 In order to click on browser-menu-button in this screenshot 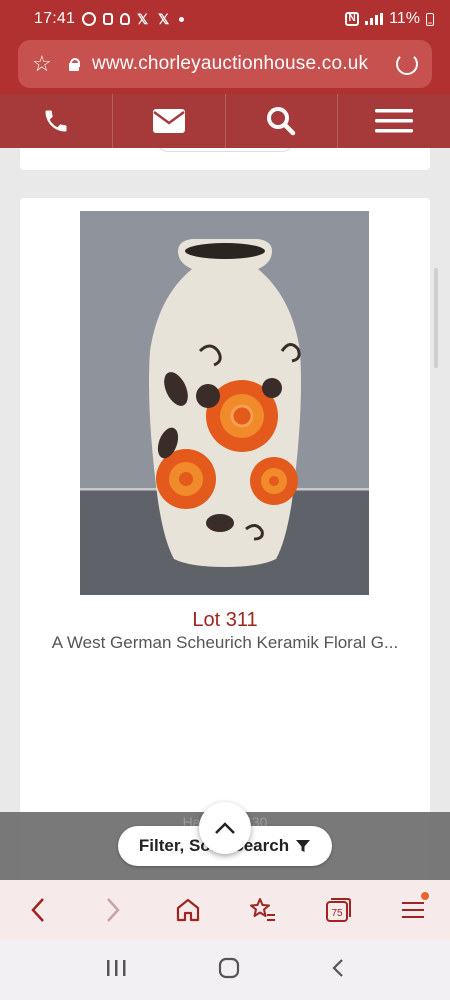, I will do `click(413, 910)`.